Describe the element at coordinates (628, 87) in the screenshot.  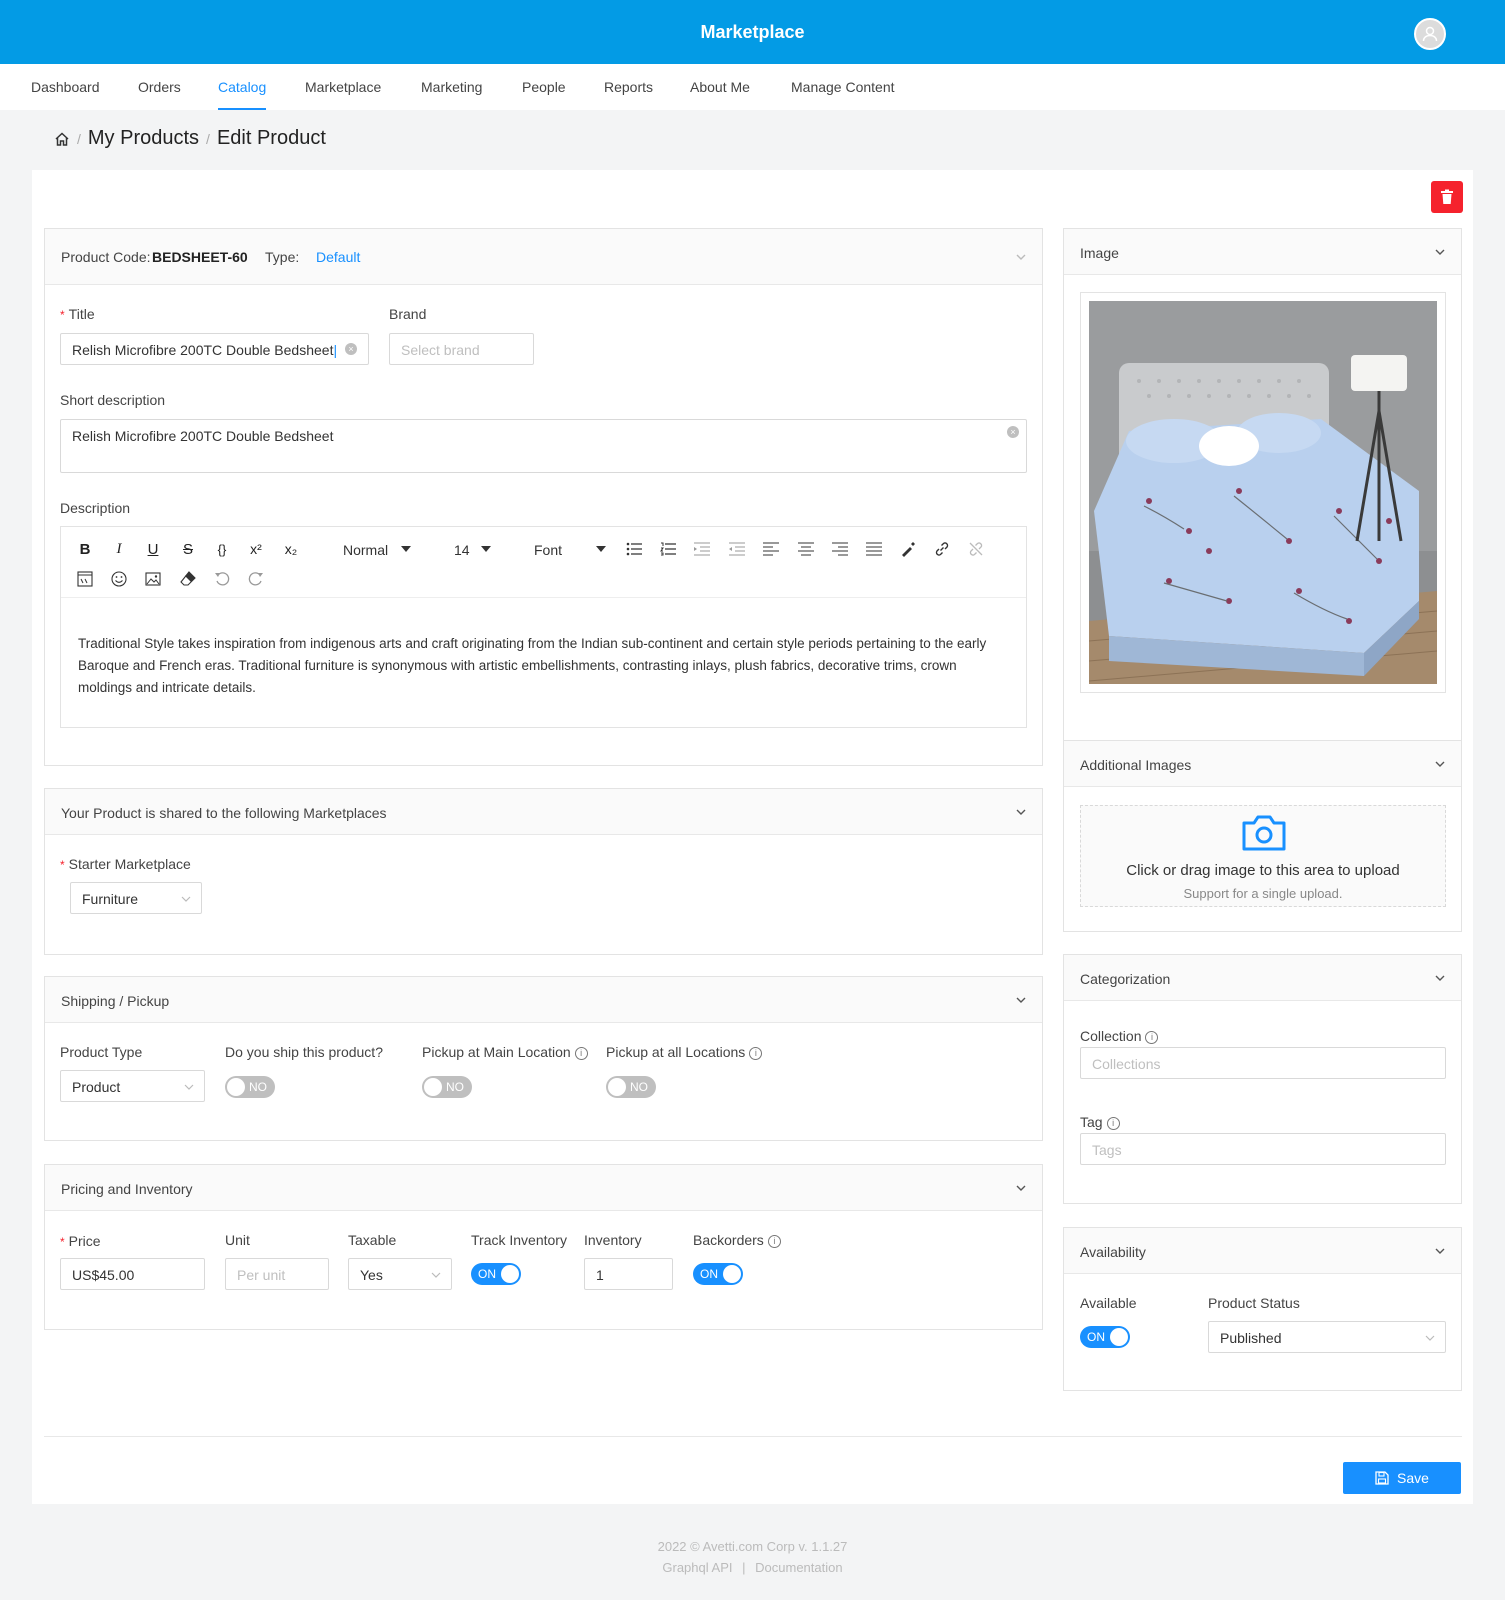
I see `nav-reports: Reports` at that location.